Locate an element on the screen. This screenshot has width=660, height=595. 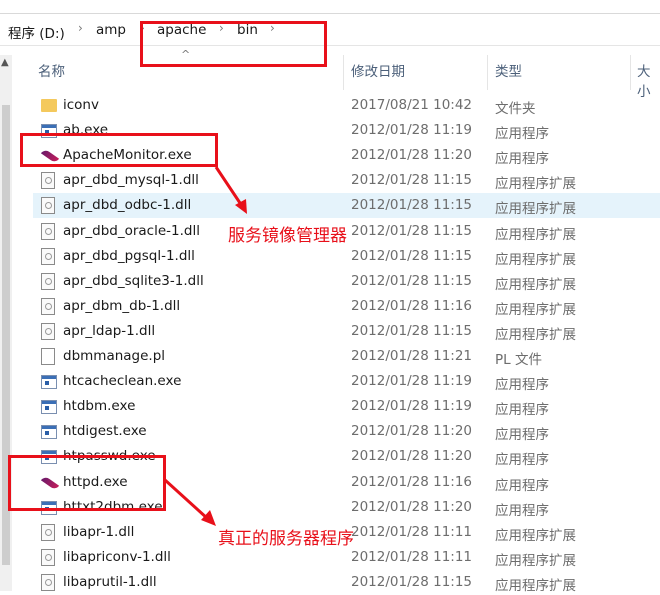
annotation-httpd-label: 真正的服务器程序 is located at coordinates (286, 539).